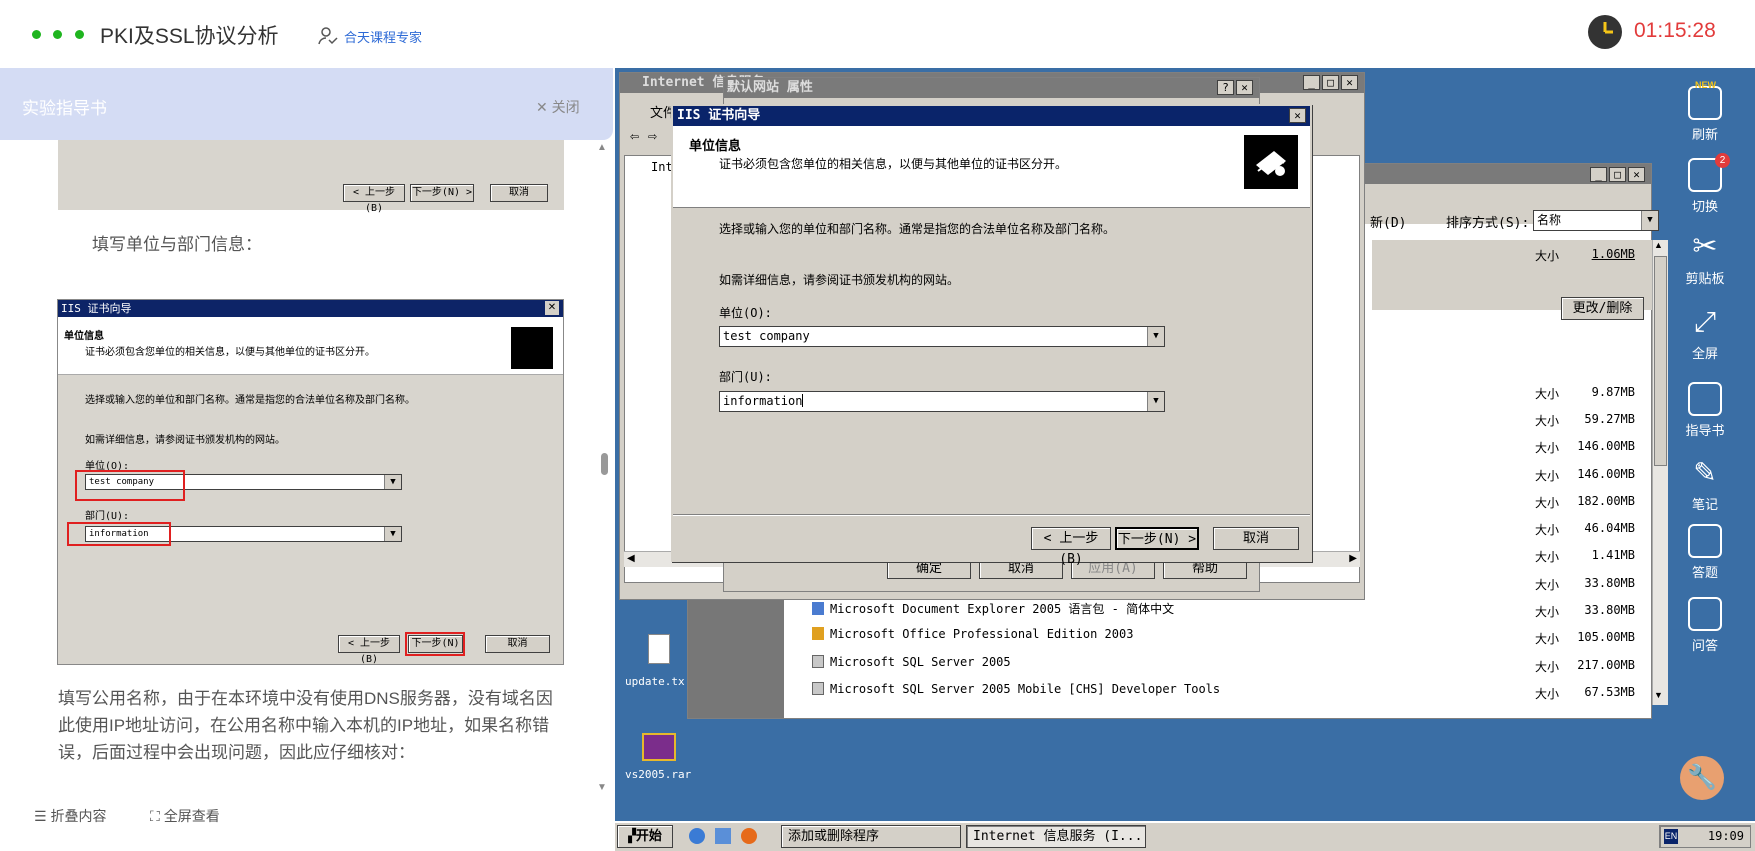 This screenshot has width=1755, height=851. What do you see at coordinates (155, 816) in the screenshot?
I see `expand-icon: ⛶` at bounding box center [155, 816].